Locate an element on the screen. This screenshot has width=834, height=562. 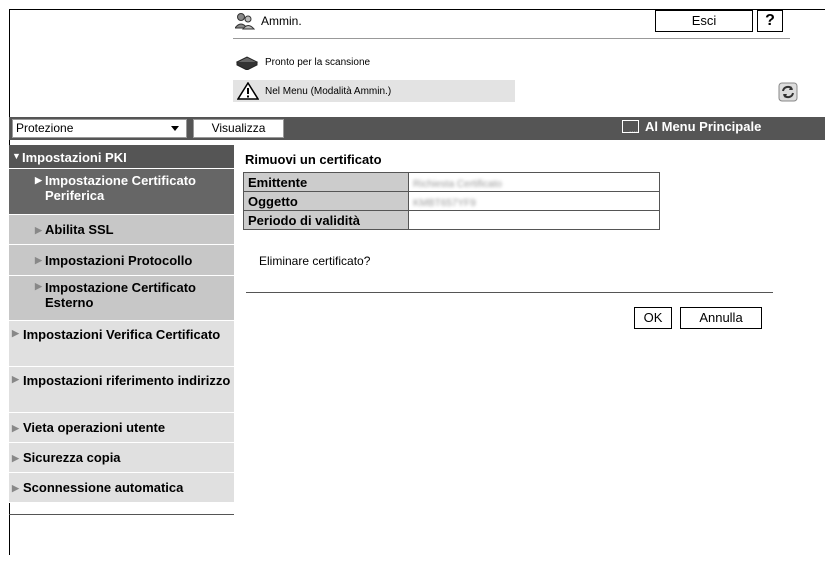
category-select-value: Protezione is located at coordinates (45, 128).